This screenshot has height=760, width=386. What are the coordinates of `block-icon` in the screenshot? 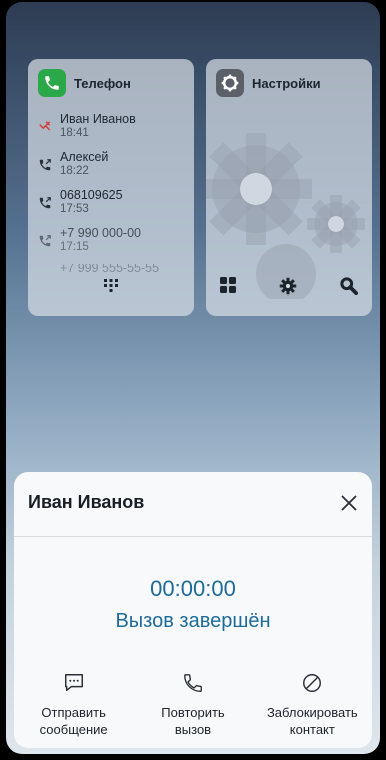 It's located at (312, 683).